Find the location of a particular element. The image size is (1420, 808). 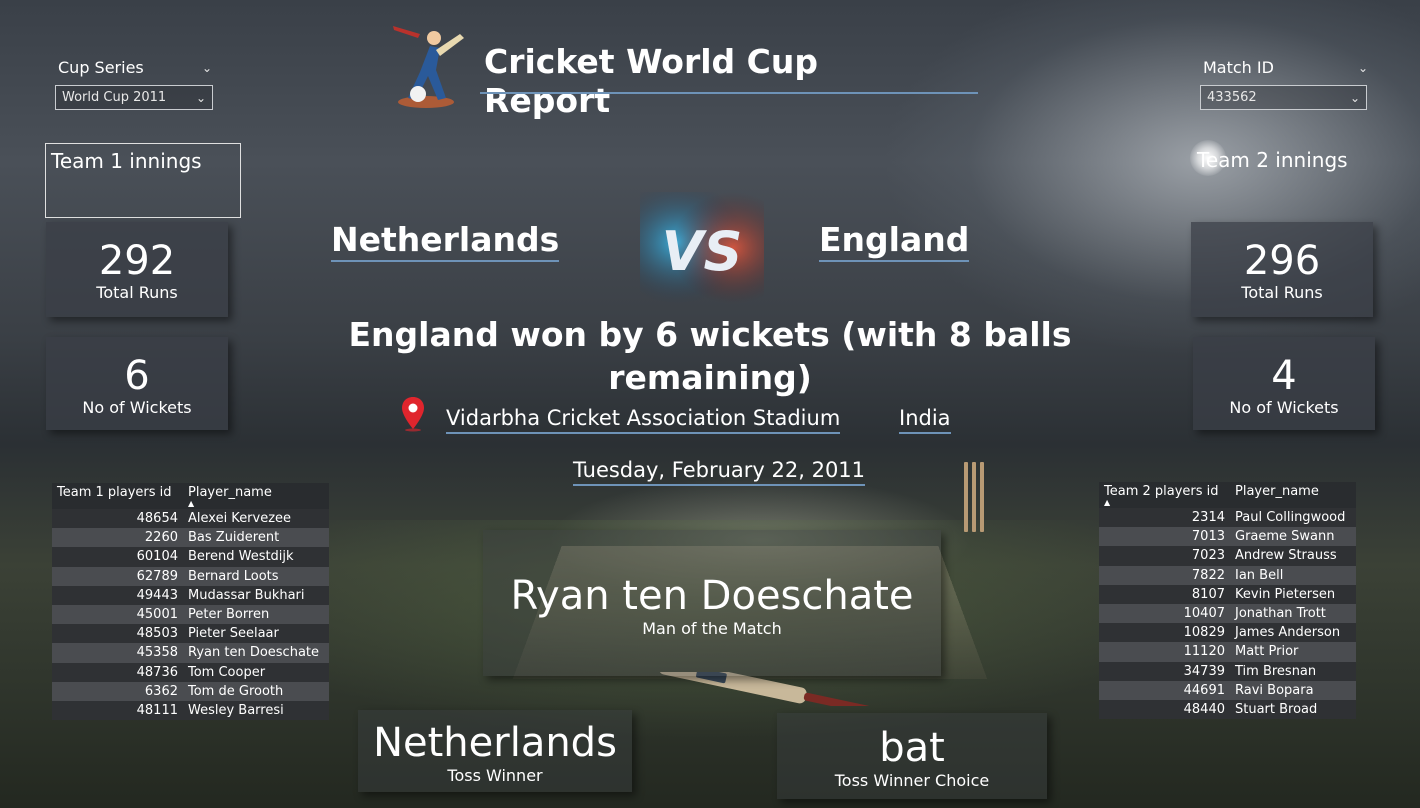

table-row: 48111 Wesley Barresi is located at coordinates (190, 710).